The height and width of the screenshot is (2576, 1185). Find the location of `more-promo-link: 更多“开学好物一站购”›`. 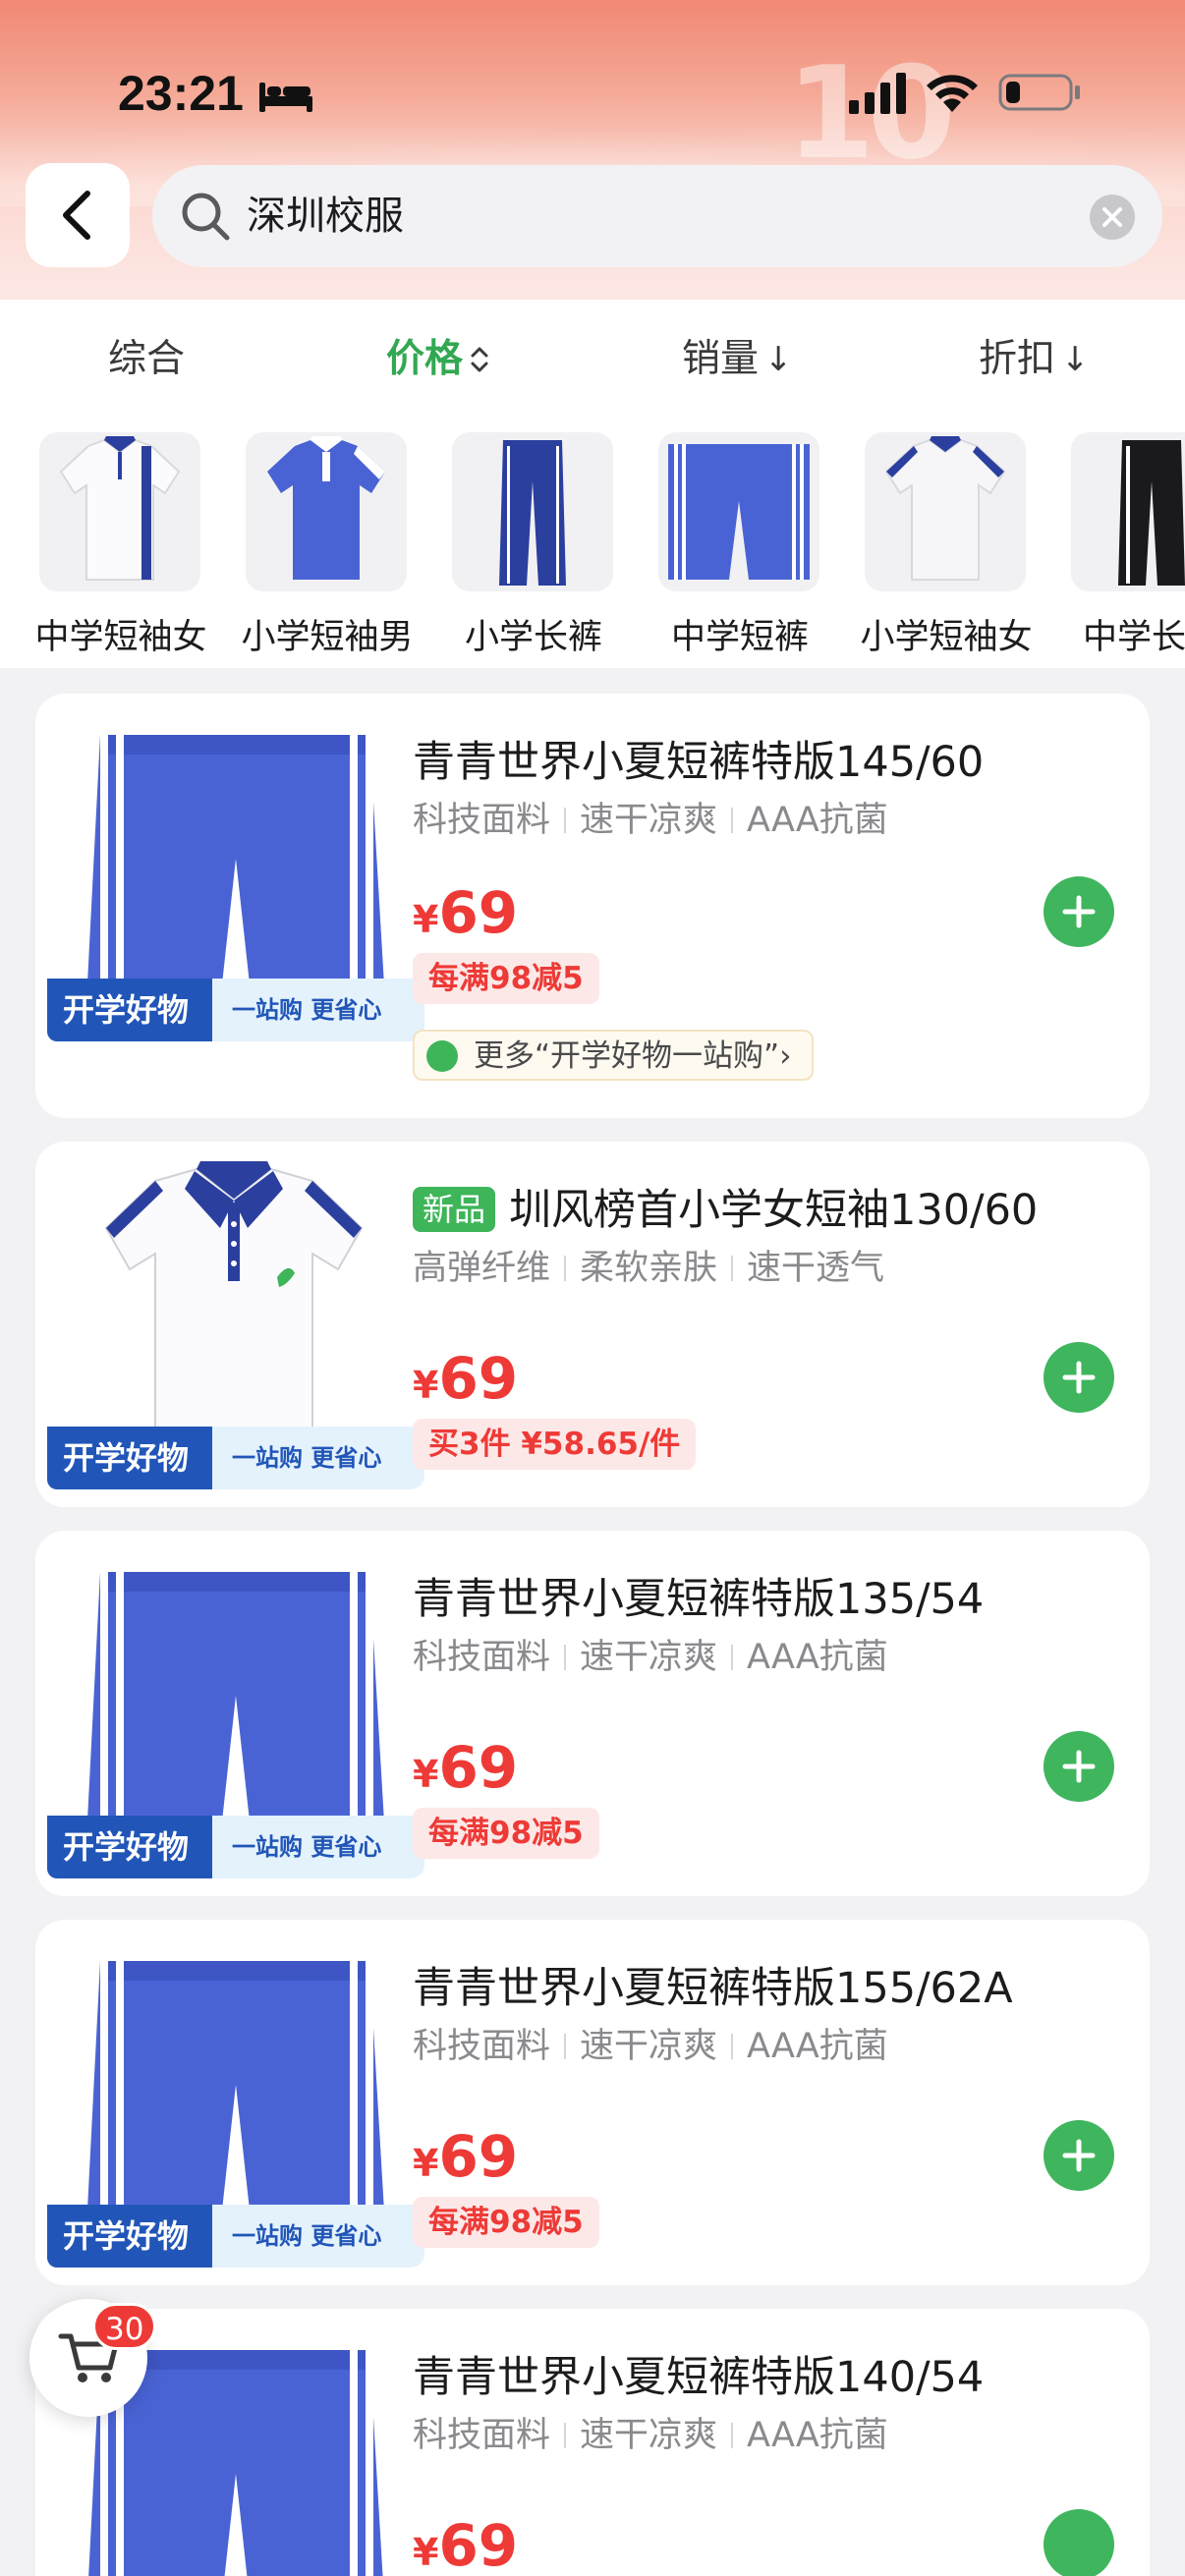

more-promo-link: 更多“开学好物一站购”› is located at coordinates (614, 1055).